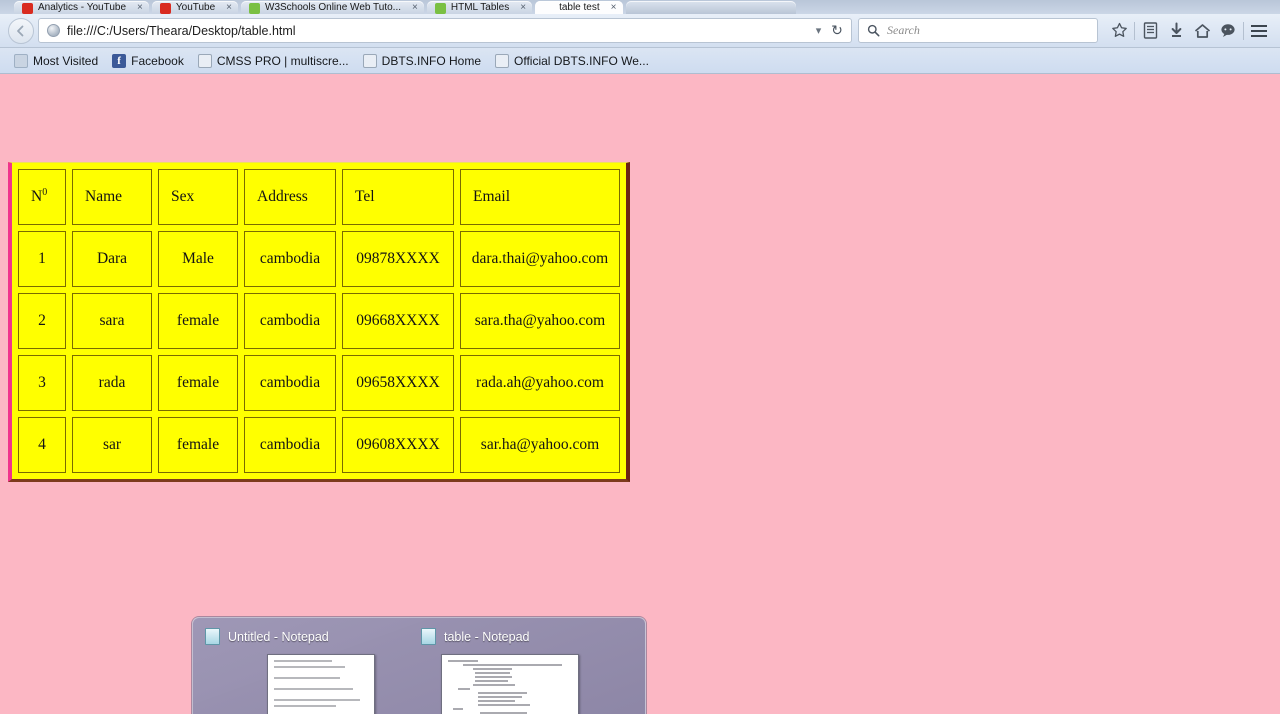 The width and height of the screenshot is (1280, 720). Describe the element at coordinates (198, 197) in the screenshot. I see `column-header-sex: Sex` at that location.